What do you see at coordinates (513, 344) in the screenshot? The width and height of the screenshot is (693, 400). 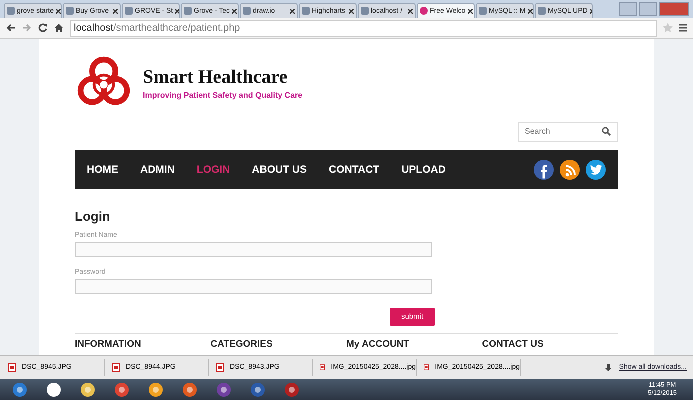 I see `footer-heading: CONTACT US` at bounding box center [513, 344].